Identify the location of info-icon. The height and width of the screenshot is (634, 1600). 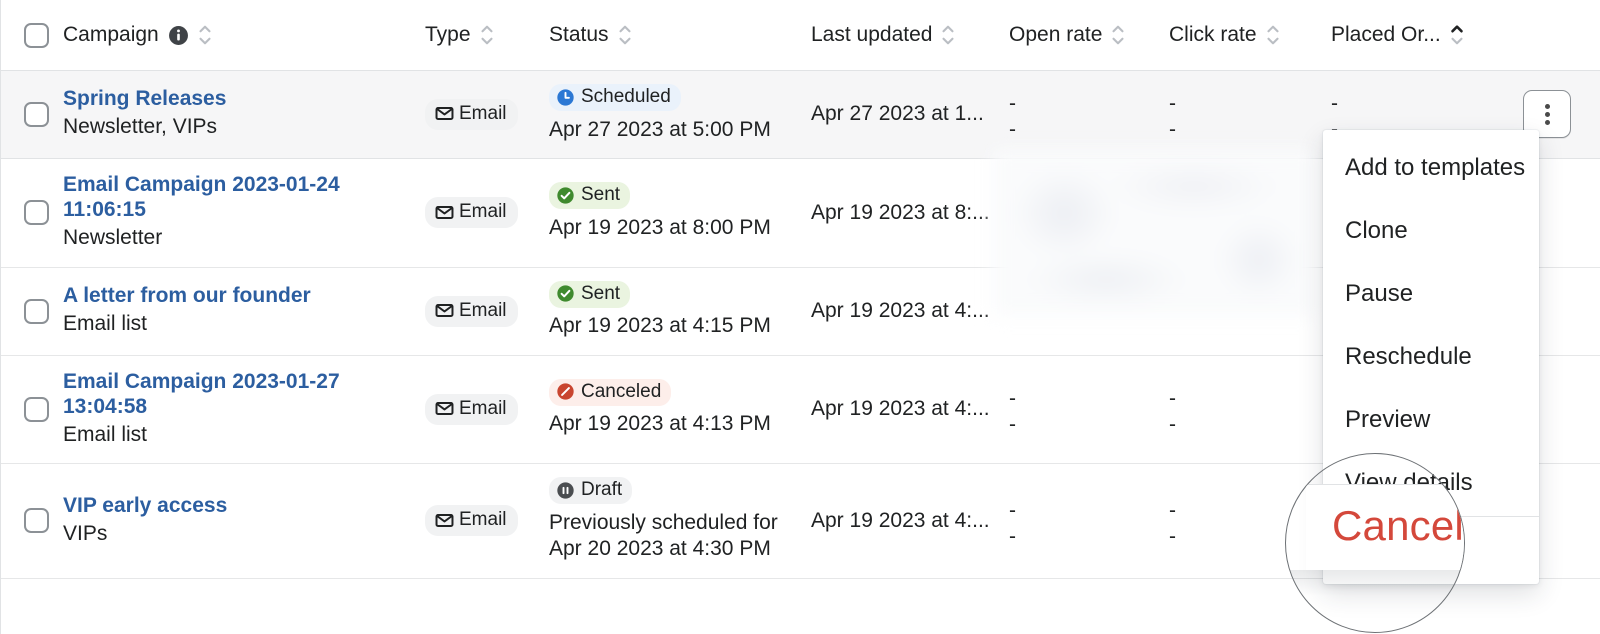
(178, 35).